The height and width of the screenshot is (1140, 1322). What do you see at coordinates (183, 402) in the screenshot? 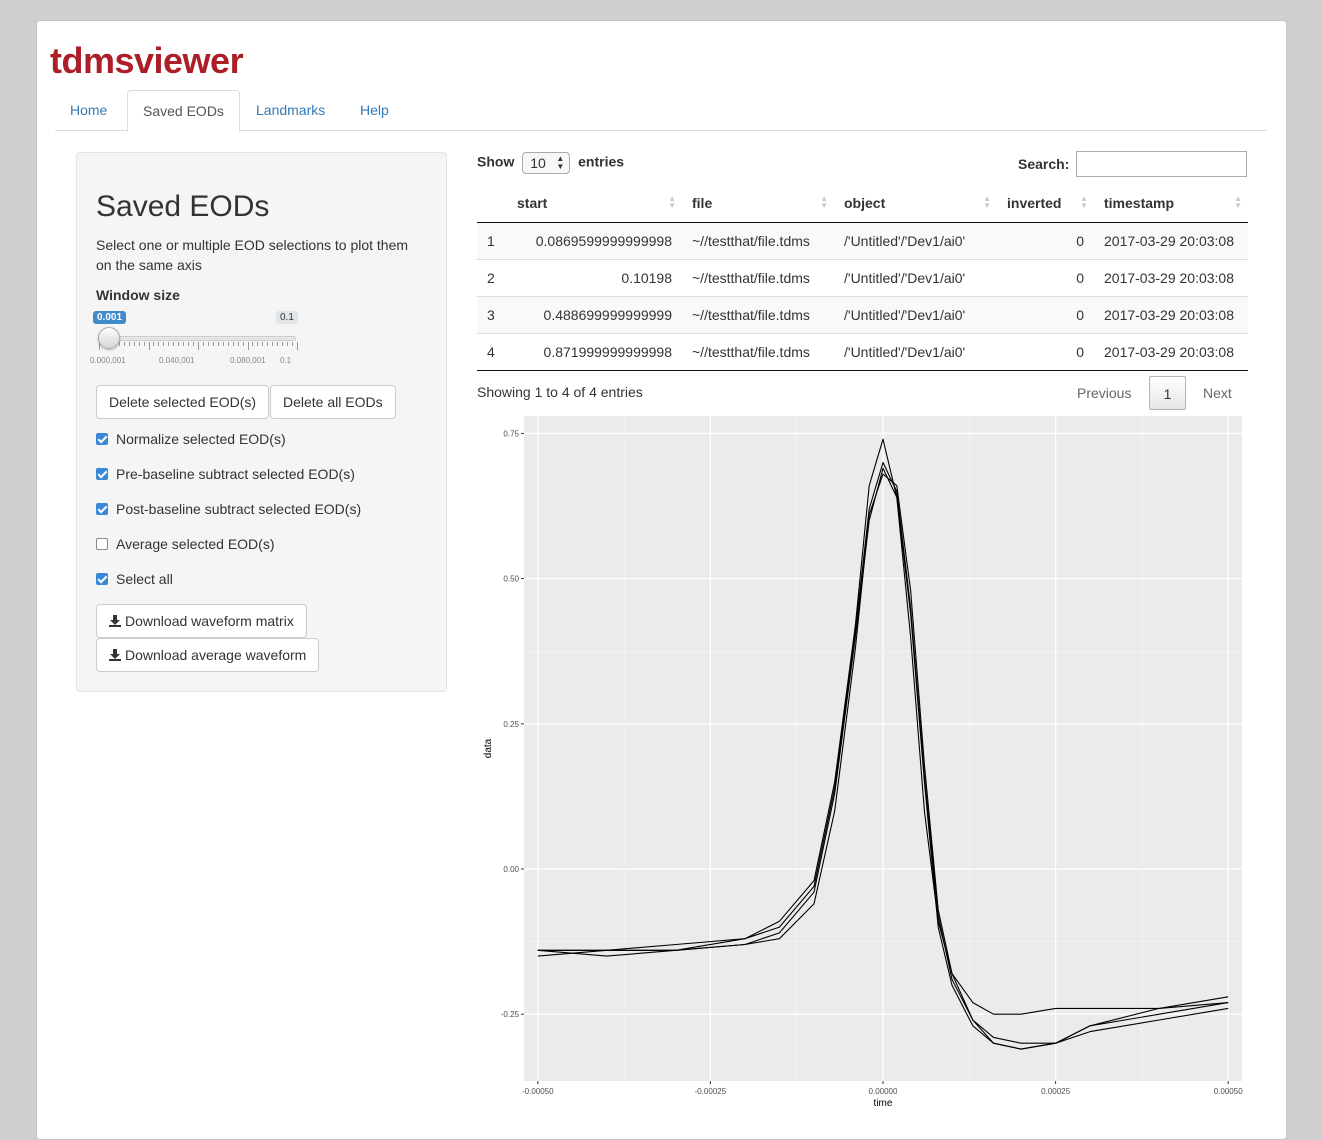
I see `delete-selected-button: Delete selected EOD(s)` at bounding box center [183, 402].